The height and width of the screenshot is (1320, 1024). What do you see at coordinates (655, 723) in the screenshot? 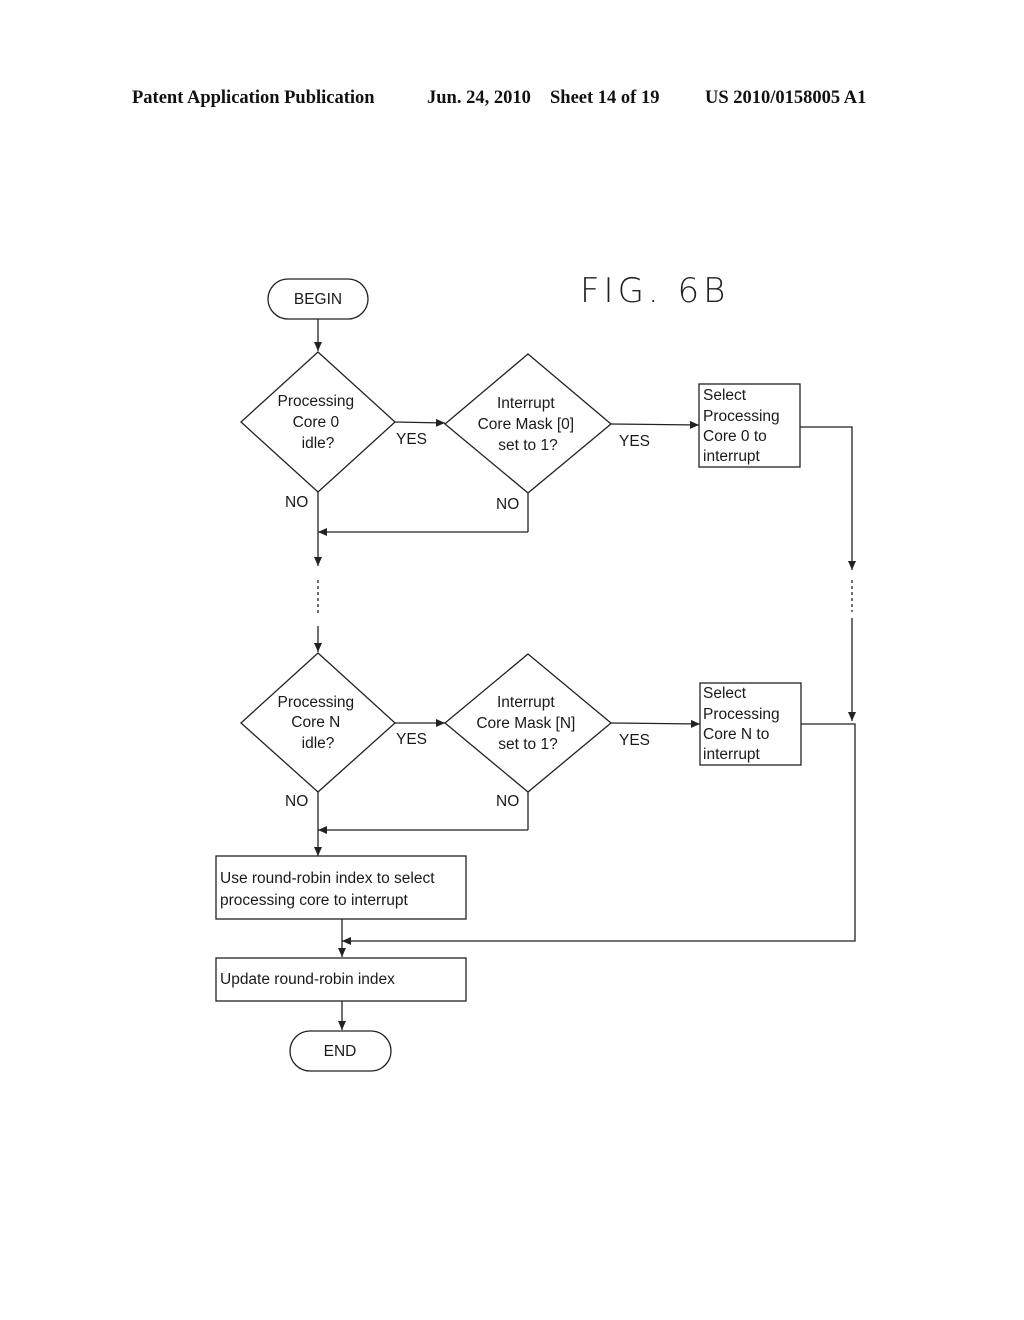
I see `arrow-maskN-yes` at bounding box center [655, 723].